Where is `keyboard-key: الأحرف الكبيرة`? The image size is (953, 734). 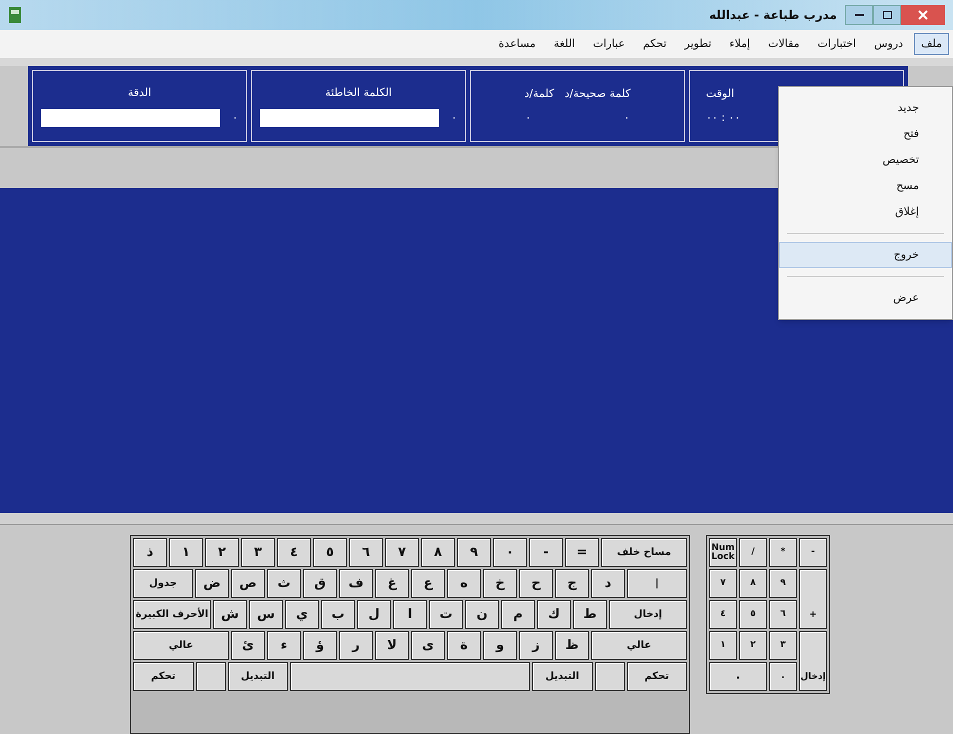
keyboard-key: الأحرف الكبيرة is located at coordinates (172, 614).